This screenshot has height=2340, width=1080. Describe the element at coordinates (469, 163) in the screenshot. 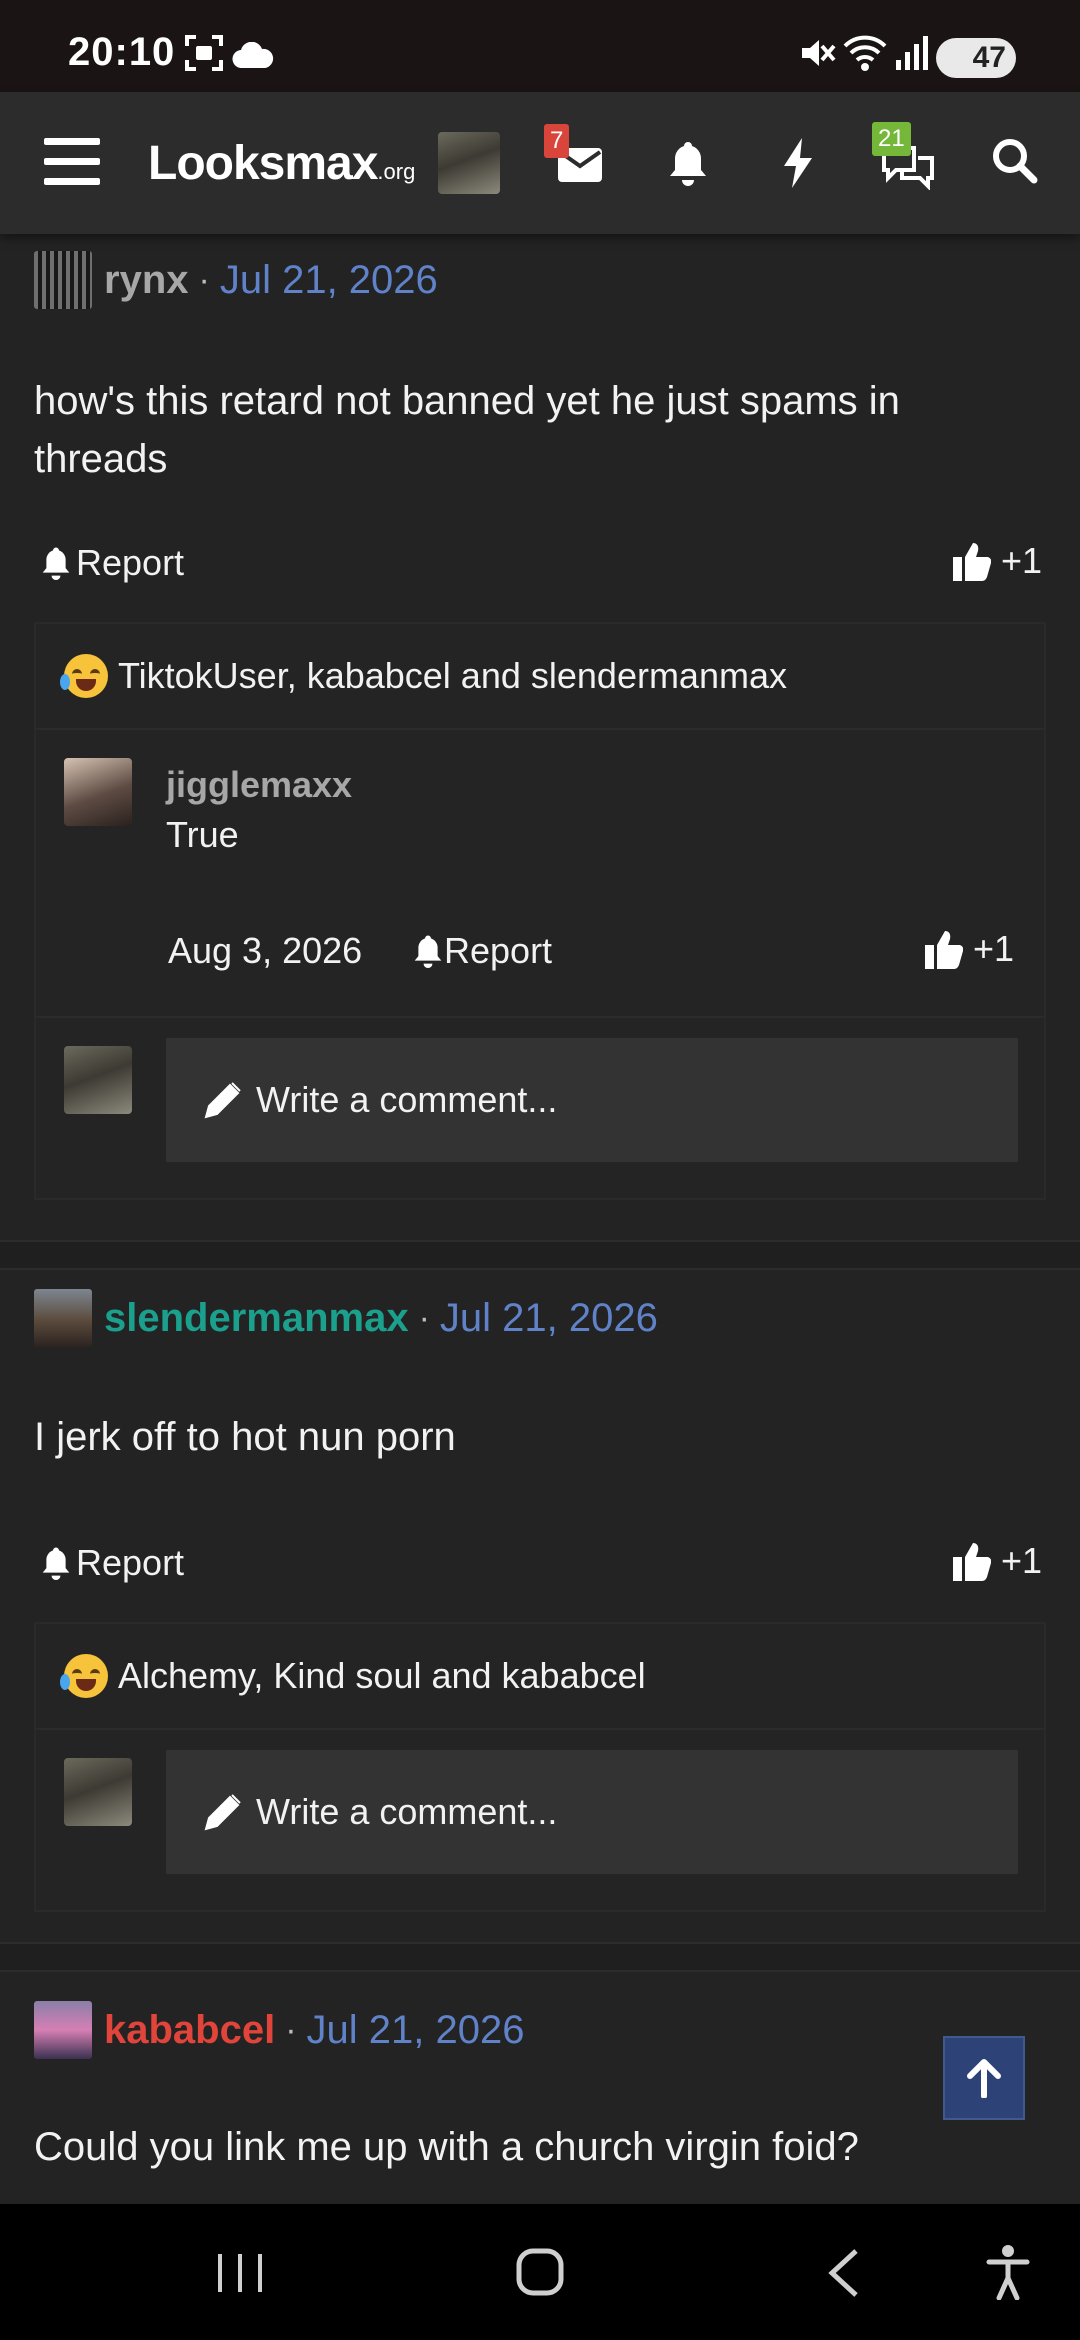

I see `user-avatar` at that location.